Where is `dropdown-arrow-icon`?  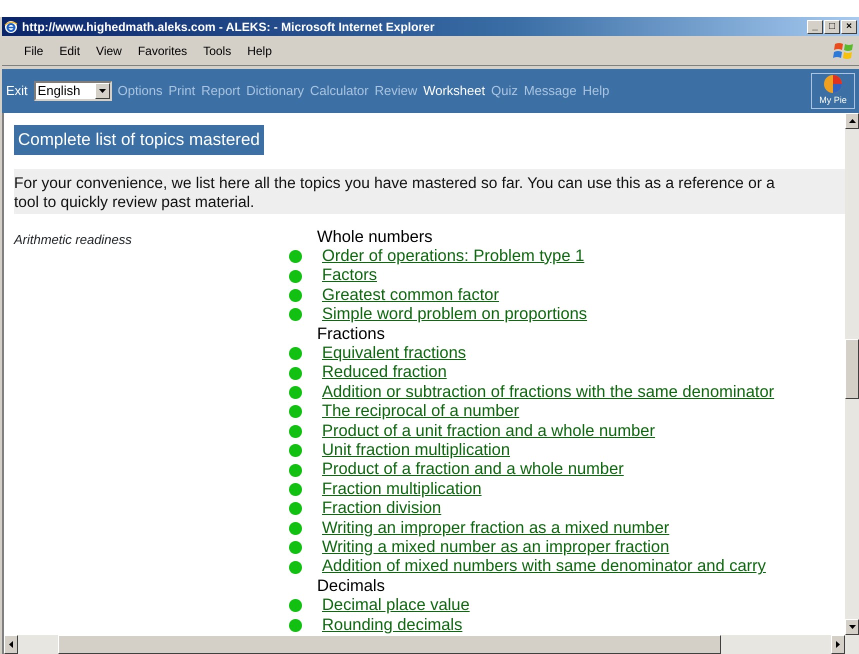 dropdown-arrow-icon is located at coordinates (102, 91).